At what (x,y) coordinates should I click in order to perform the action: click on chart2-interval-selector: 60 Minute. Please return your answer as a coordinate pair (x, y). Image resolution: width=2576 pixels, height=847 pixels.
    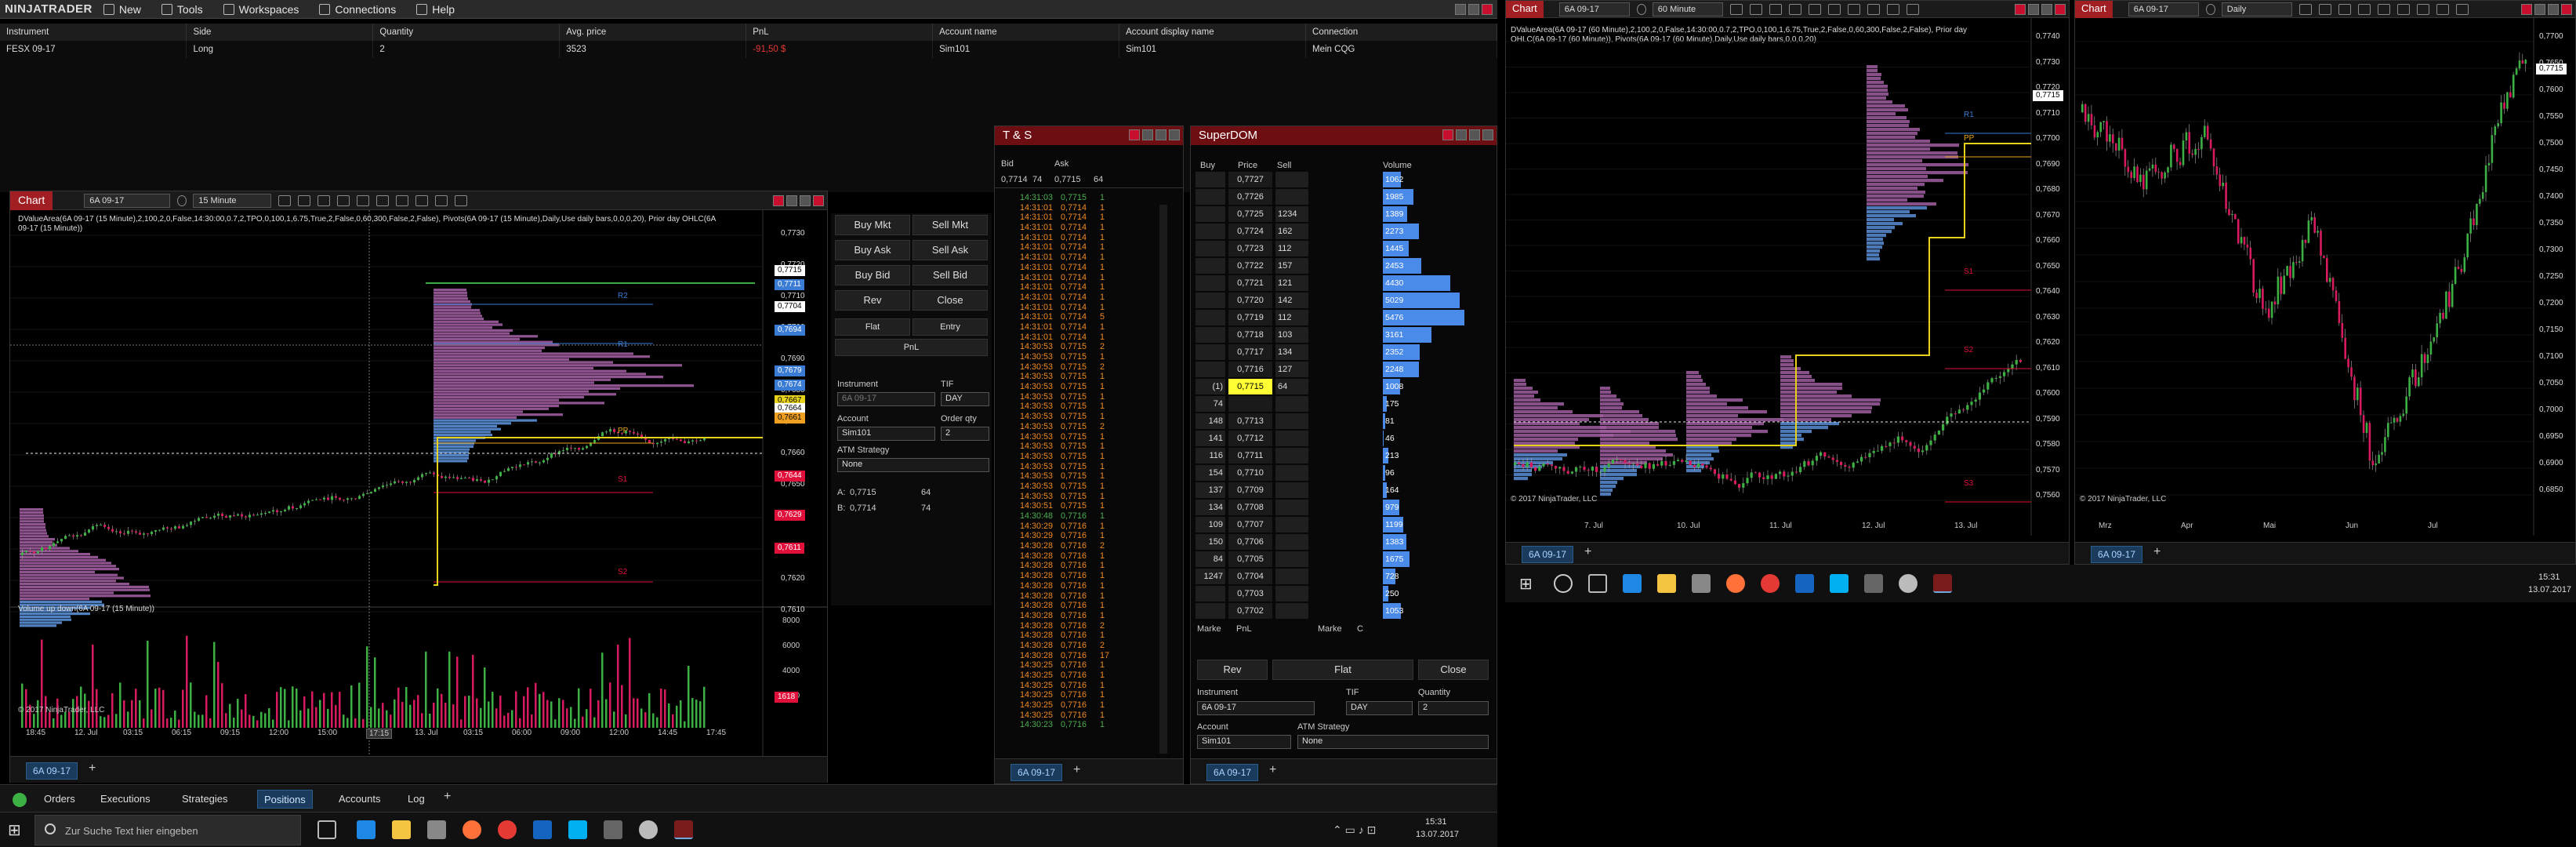
    Looking at the image, I should click on (1687, 9).